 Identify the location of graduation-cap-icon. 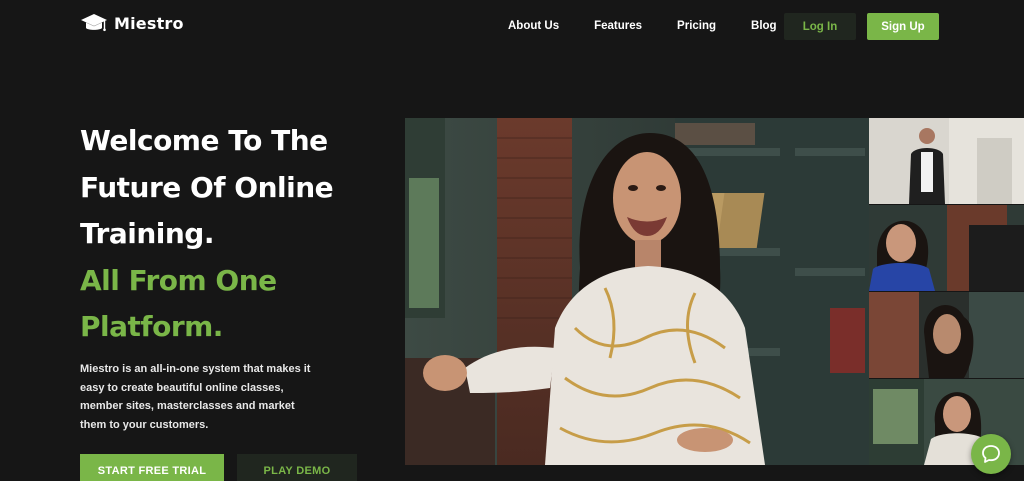
(94, 23).